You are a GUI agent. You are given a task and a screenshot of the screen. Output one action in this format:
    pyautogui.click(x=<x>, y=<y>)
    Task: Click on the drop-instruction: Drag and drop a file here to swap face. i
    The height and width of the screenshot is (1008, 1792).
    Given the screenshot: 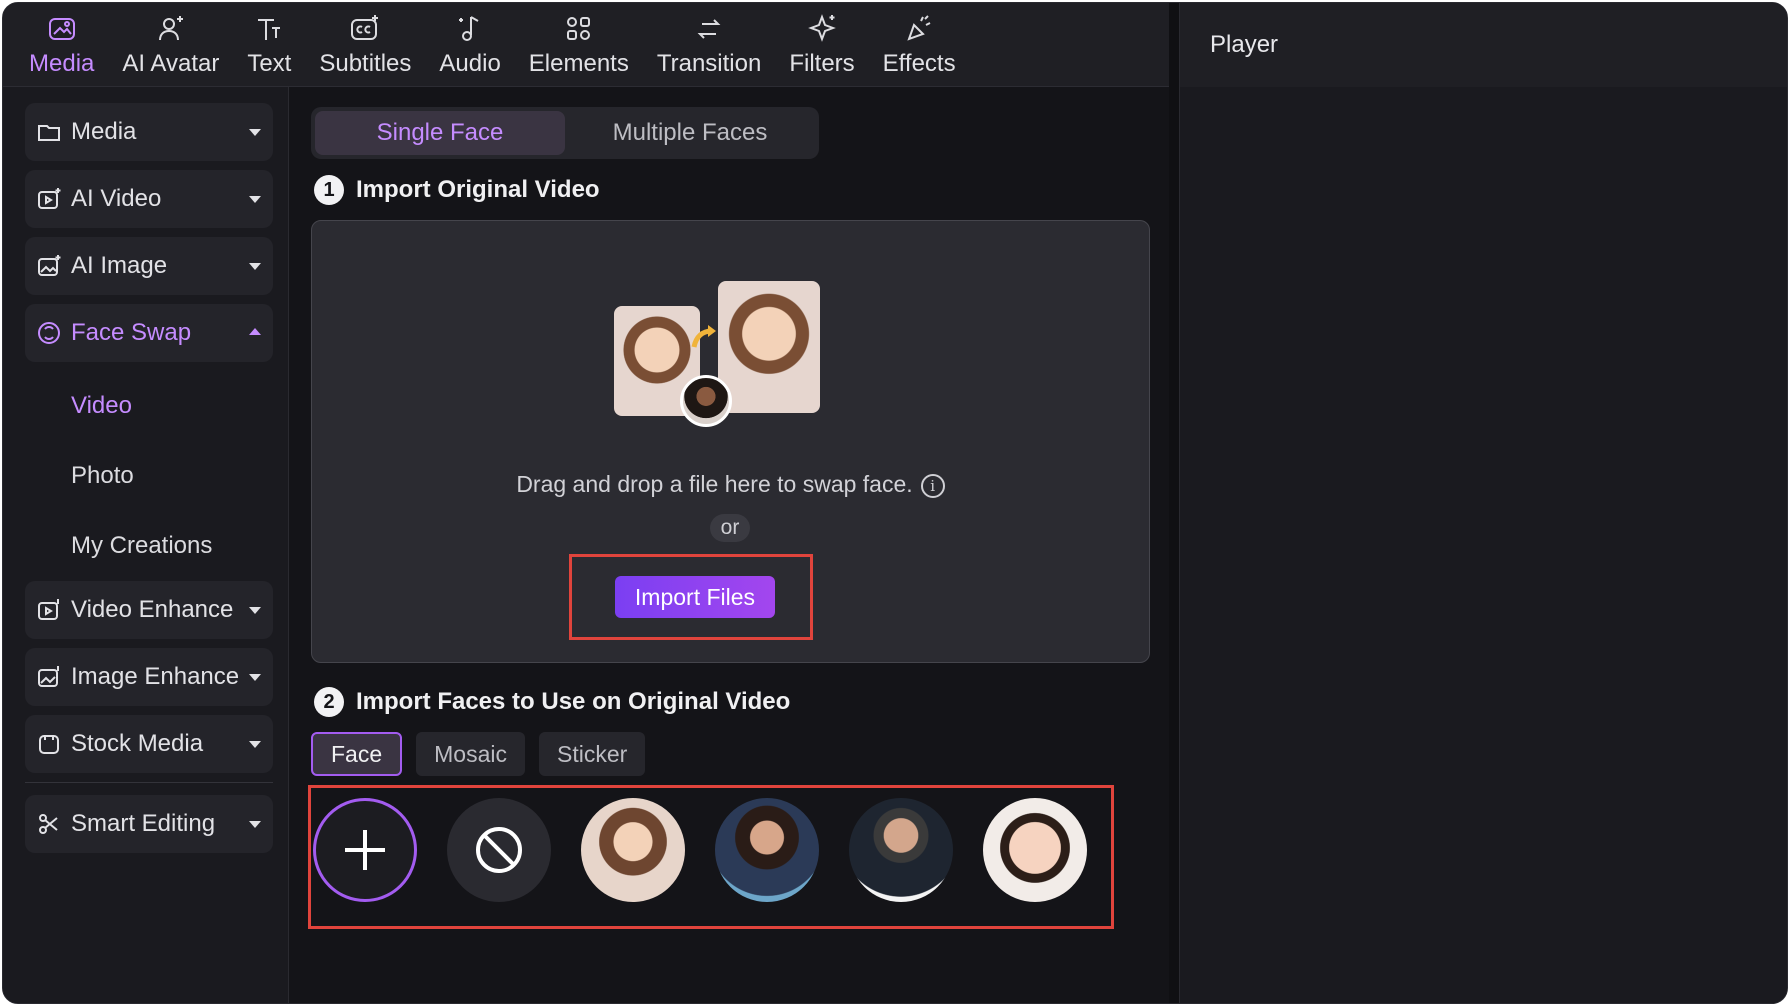 What is the action you would take?
    pyautogui.click(x=730, y=484)
    